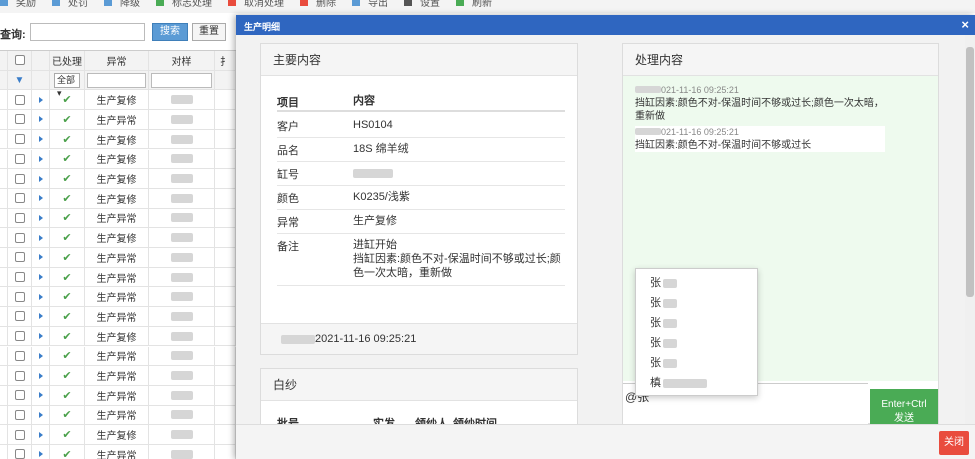 This screenshot has height=459, width=975. I want to click on exception-cell: 生产复修, so click(117, 159).